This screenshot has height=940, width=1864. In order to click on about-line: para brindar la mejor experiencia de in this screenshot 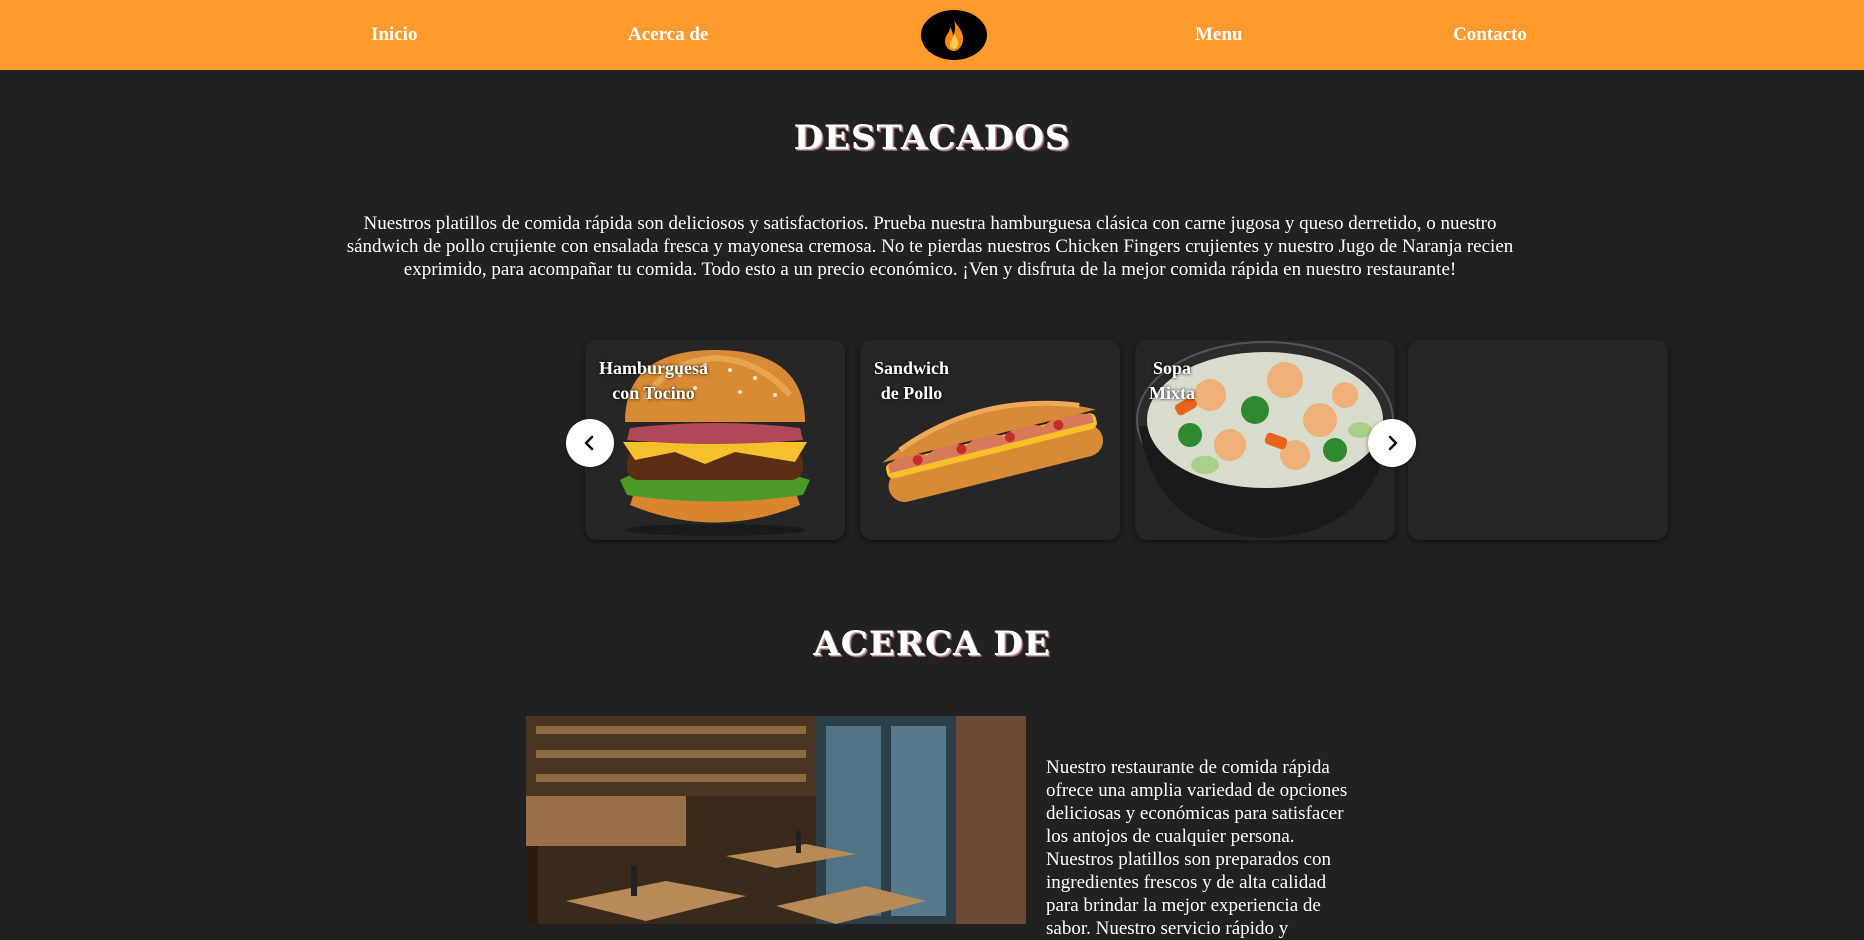, I will do `click(1183, 905)`.